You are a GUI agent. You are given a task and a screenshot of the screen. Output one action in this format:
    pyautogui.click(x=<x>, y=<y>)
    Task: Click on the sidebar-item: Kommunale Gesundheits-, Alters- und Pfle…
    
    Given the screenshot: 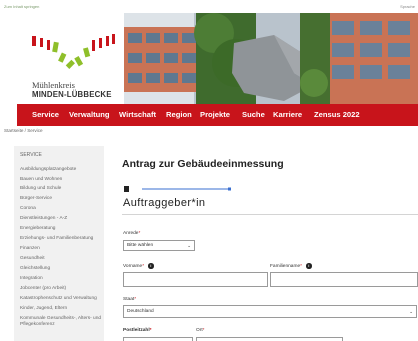 What is the action you would take?
    pyautogui.click(x=61, y=321)
    